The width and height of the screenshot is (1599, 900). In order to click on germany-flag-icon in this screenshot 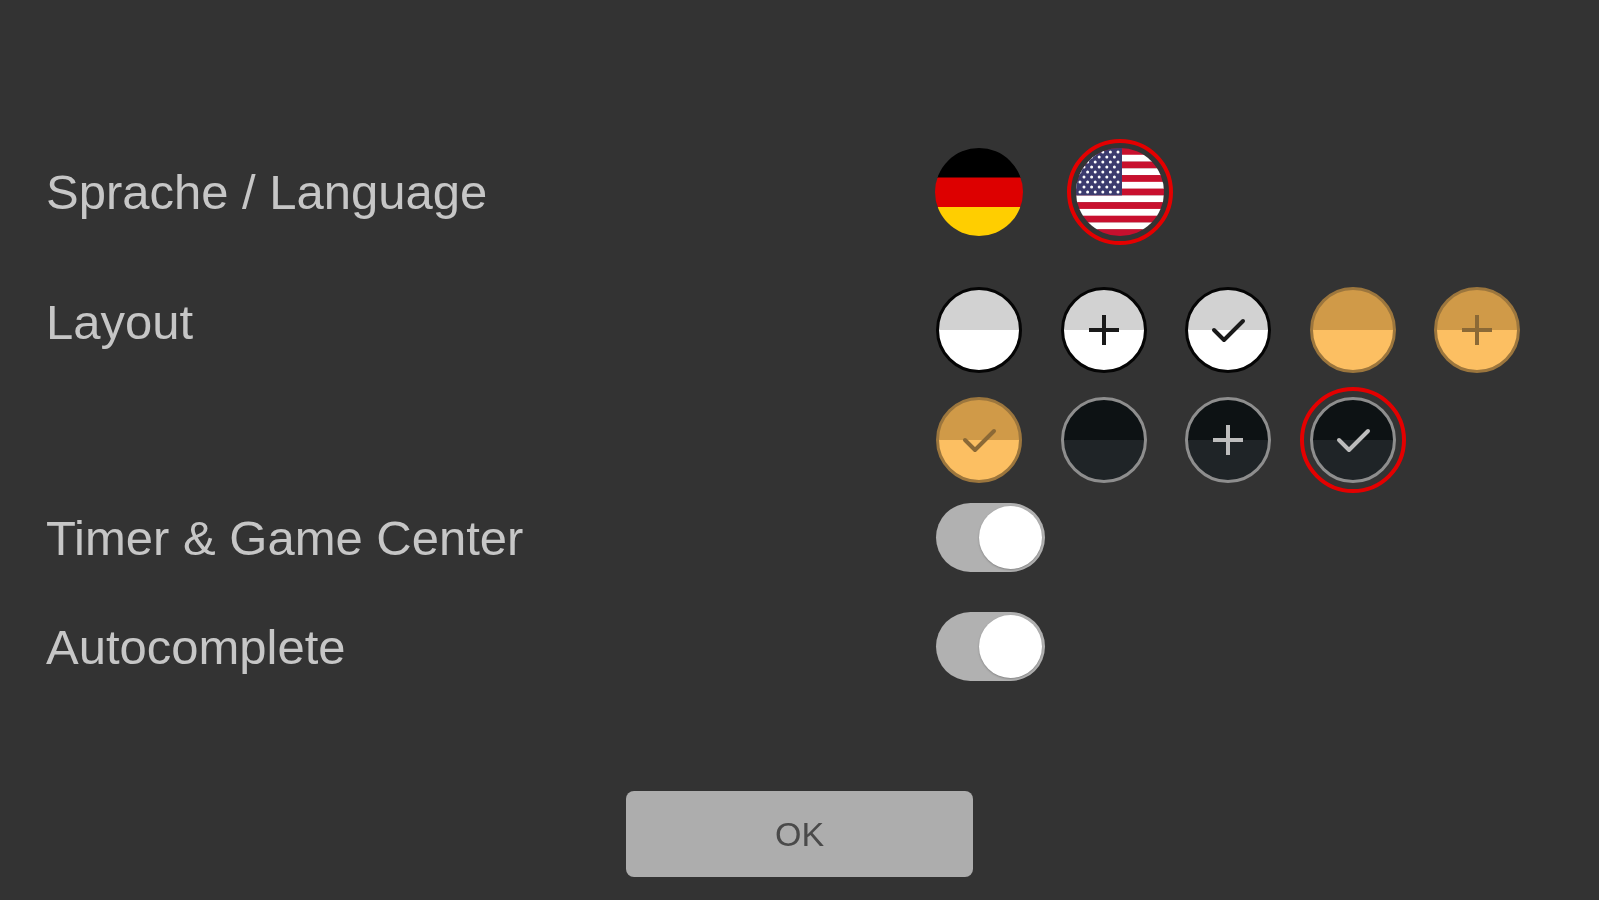, I will do `click(979, 192)`.